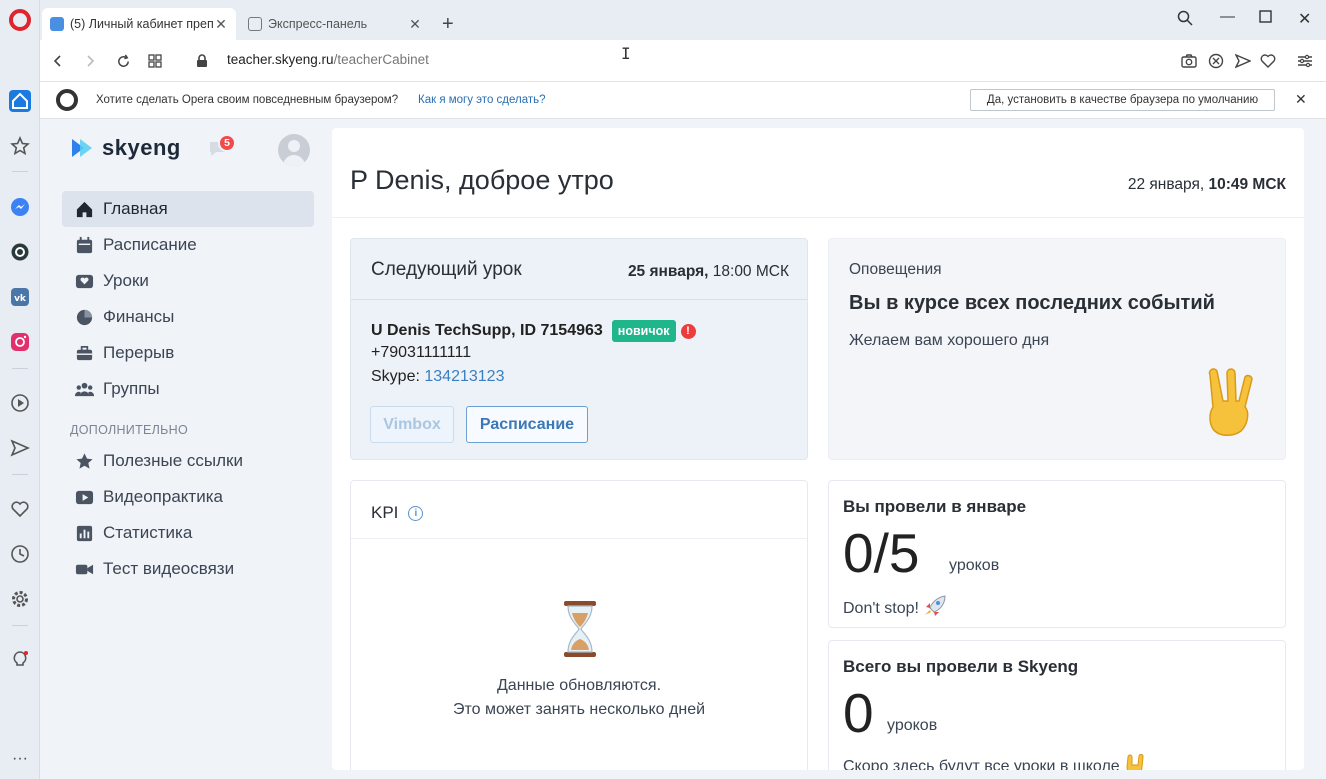 Image resolution: width=1326 pixels, height=779 pixels. I want to click on lock-icon, so click(202, 61).